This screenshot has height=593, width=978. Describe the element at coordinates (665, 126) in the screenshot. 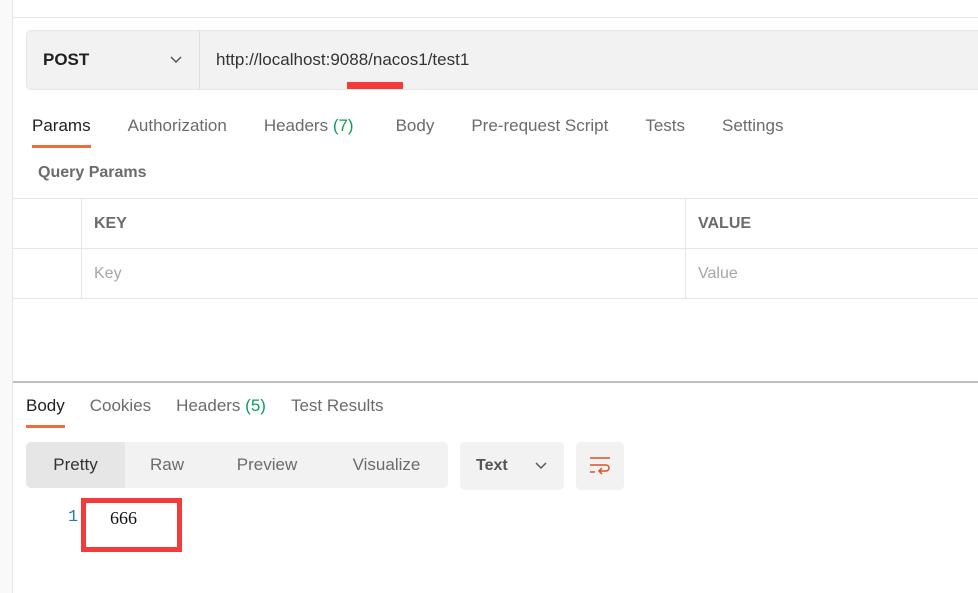

I see `tab-tests: Tests` at that location.